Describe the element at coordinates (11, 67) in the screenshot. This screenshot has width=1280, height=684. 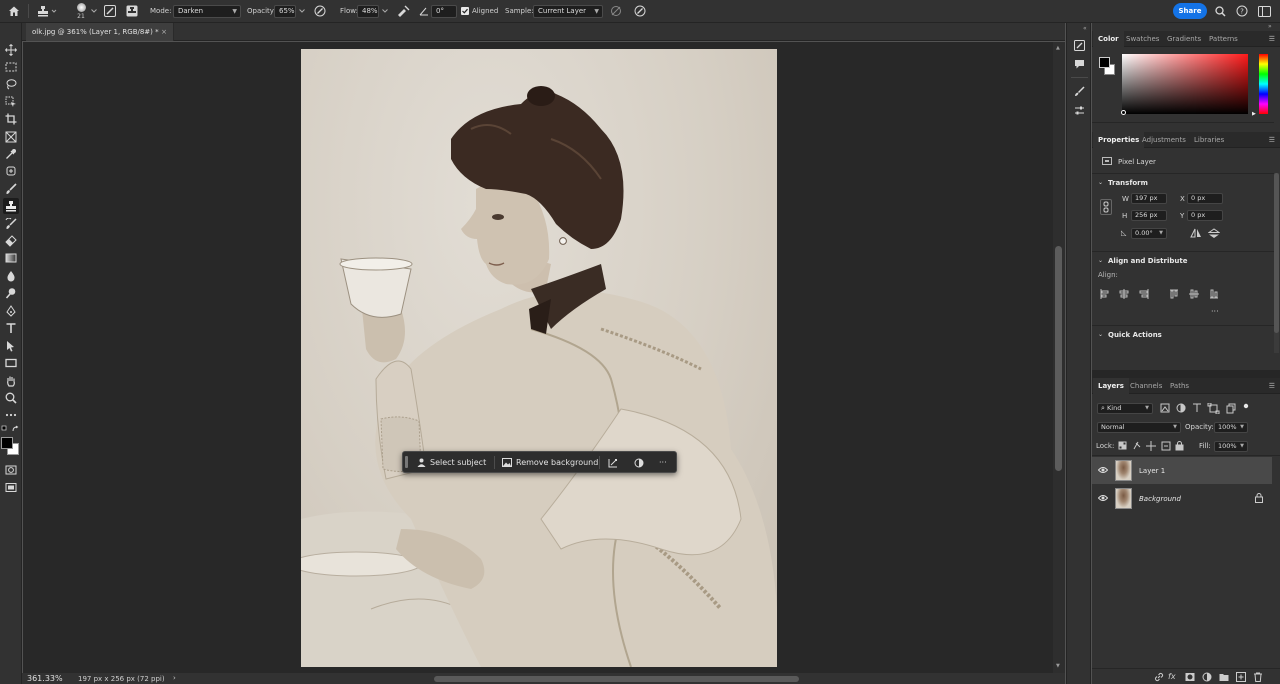
I see `marquee-tool-icon` at that location.